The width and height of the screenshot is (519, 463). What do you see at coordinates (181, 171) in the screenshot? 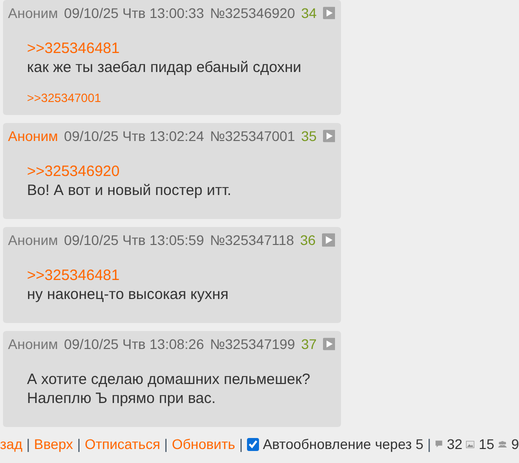
I see `quote-link: >>325346920` at bounding box center [181, 171].